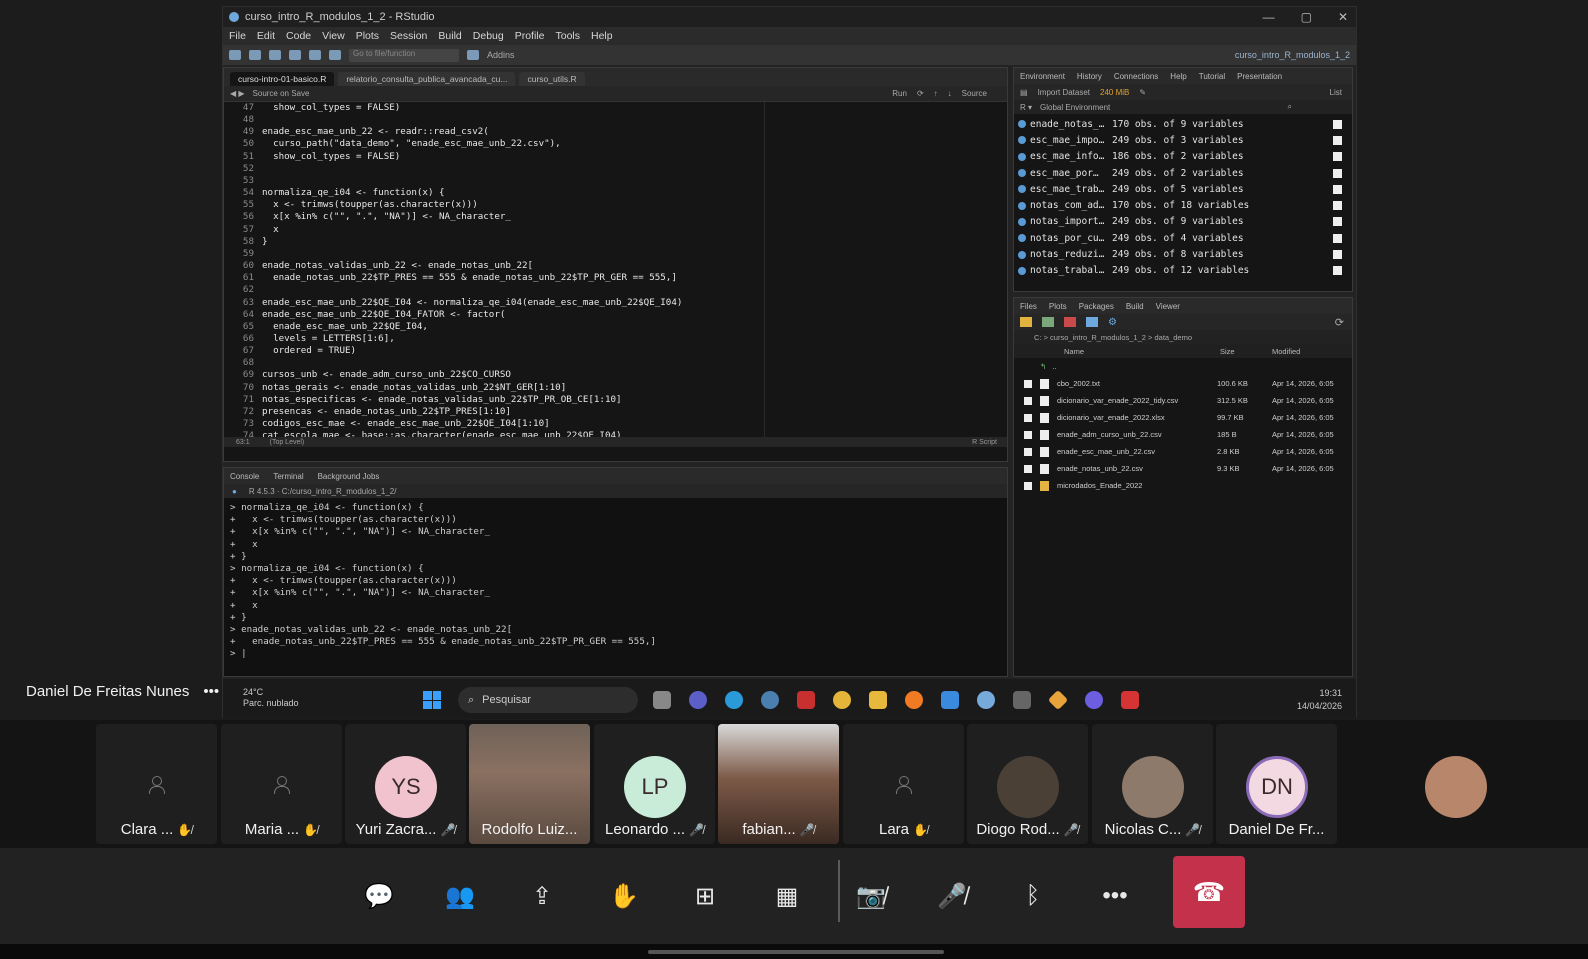  Describe the element at coordinates (1137, 485) in the screenshot. I see `file-name: microdados_Enade_2022` at that location.